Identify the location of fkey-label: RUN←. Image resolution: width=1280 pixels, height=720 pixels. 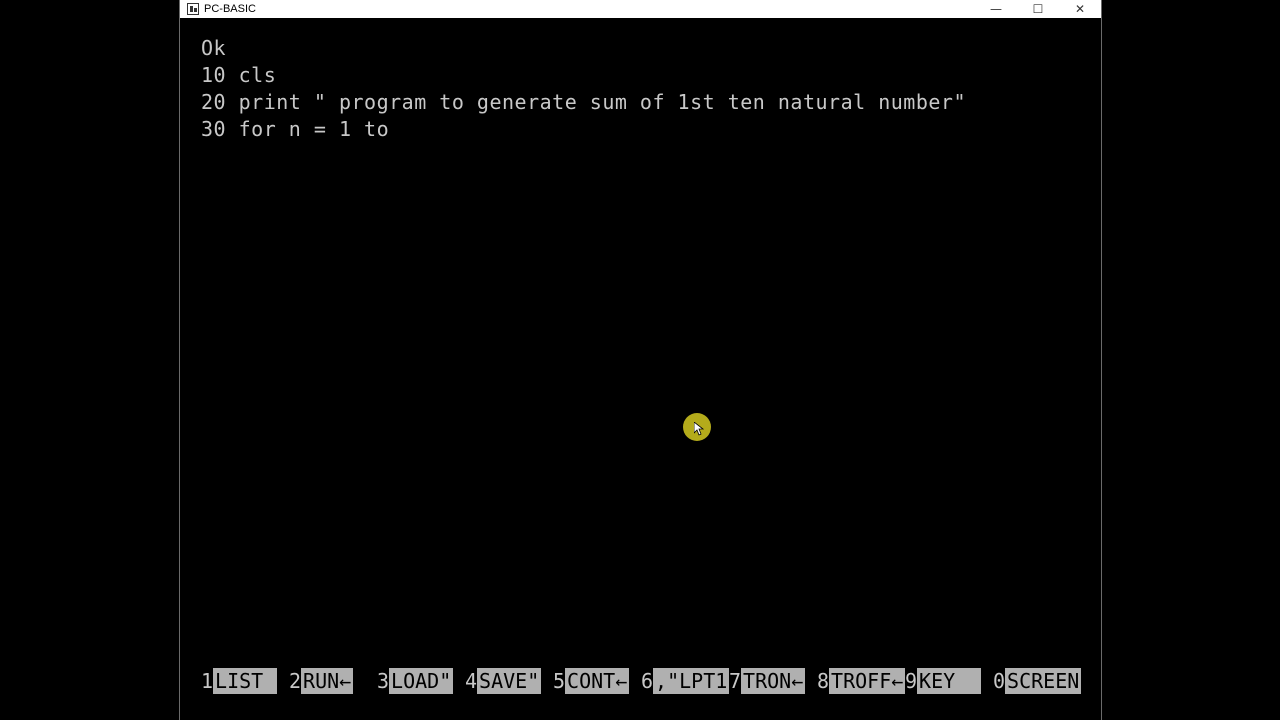
(327, 681).